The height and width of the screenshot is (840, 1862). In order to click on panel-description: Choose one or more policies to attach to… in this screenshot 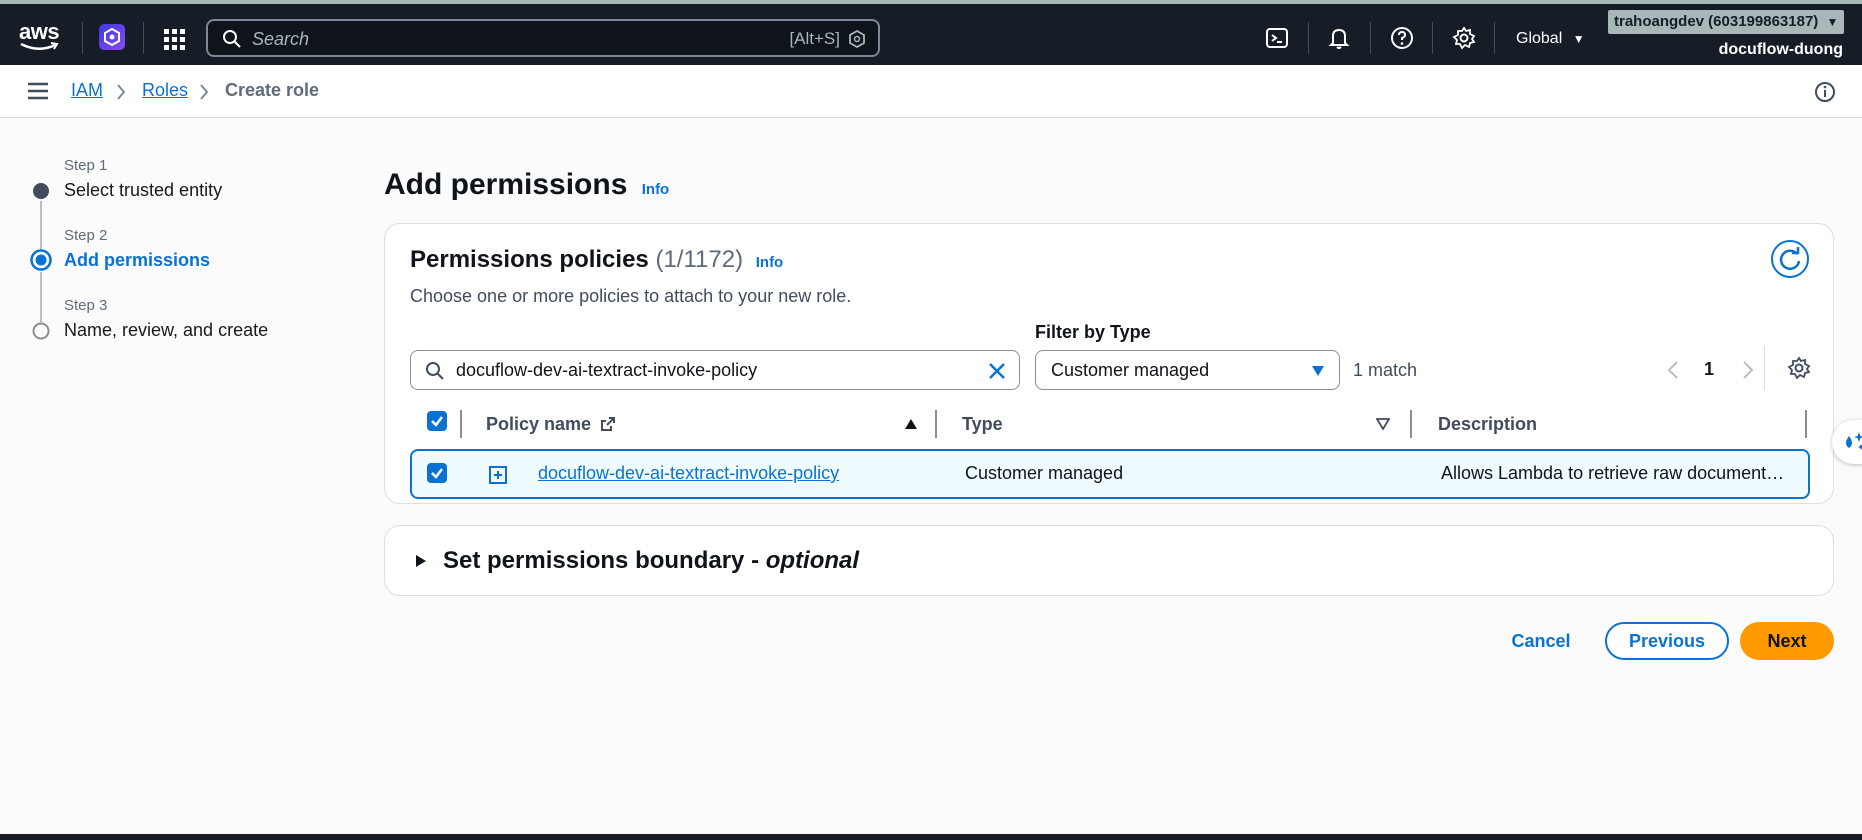, I will do `click(631, 296)`.